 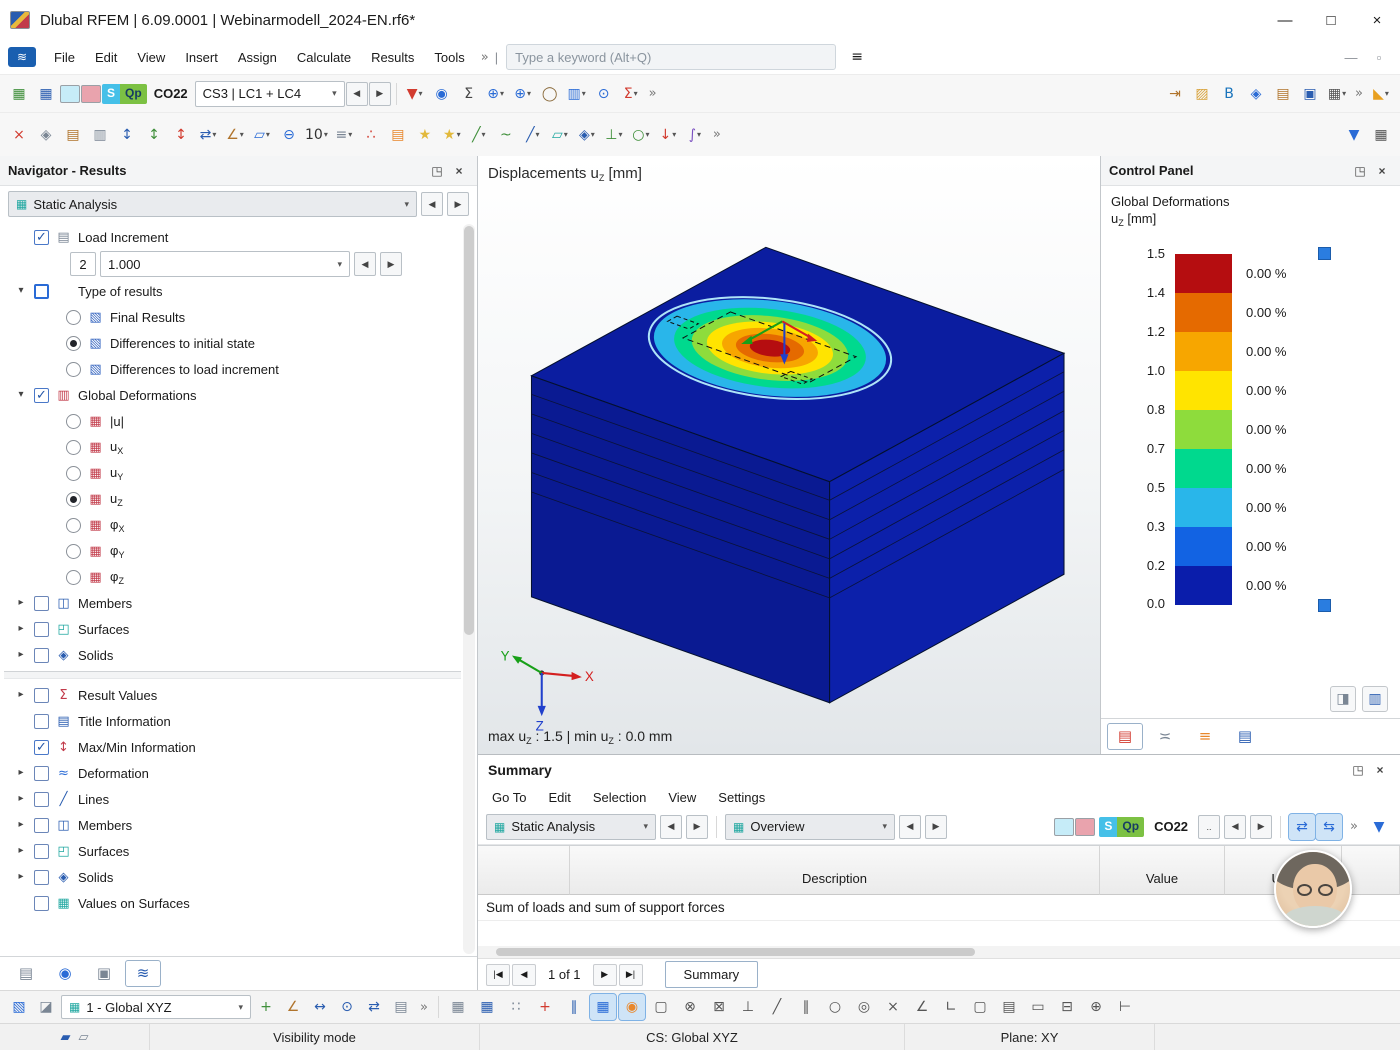 What do you see at coordinates (695, 135) in the screenshot?
I see `imperfection-icon: ∫ ▾` at bounding box center [695, 135].